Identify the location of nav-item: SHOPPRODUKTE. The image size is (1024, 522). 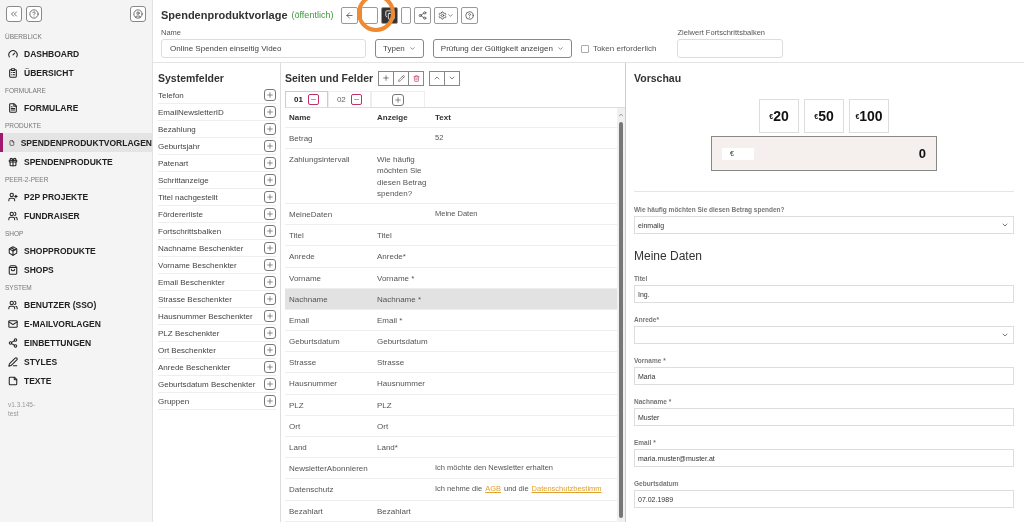
(76, 250).